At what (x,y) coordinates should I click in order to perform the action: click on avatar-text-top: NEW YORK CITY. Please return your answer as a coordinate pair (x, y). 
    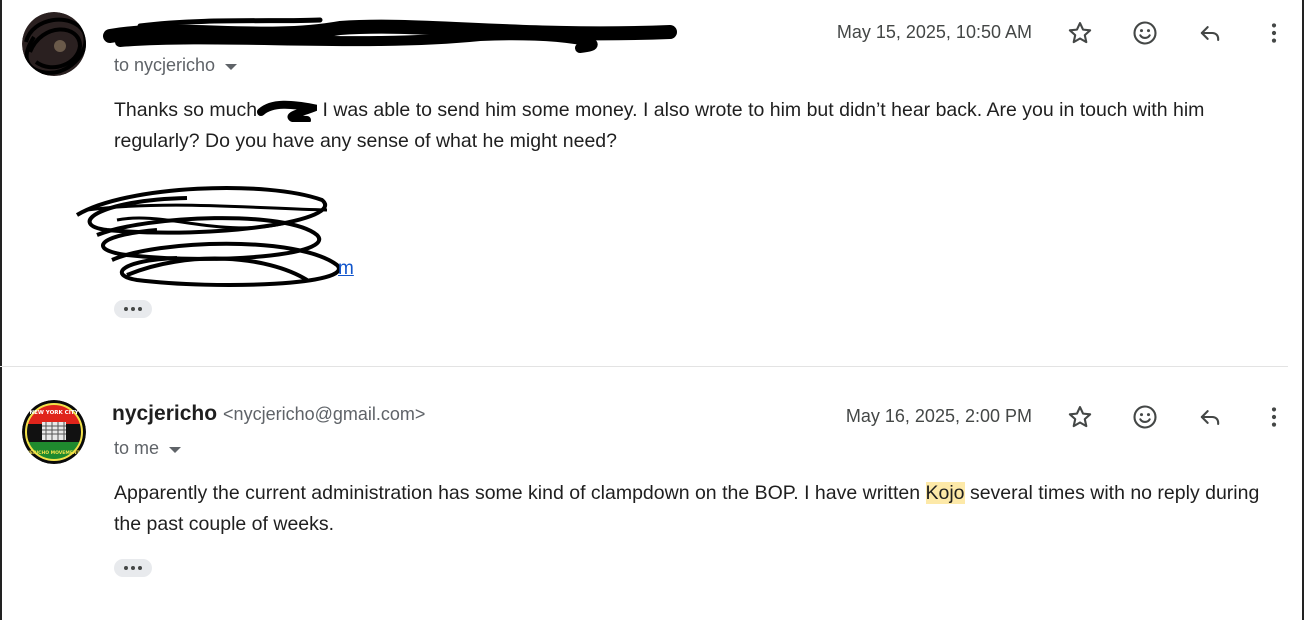
    Looking at the image, I should click on (54, 413).